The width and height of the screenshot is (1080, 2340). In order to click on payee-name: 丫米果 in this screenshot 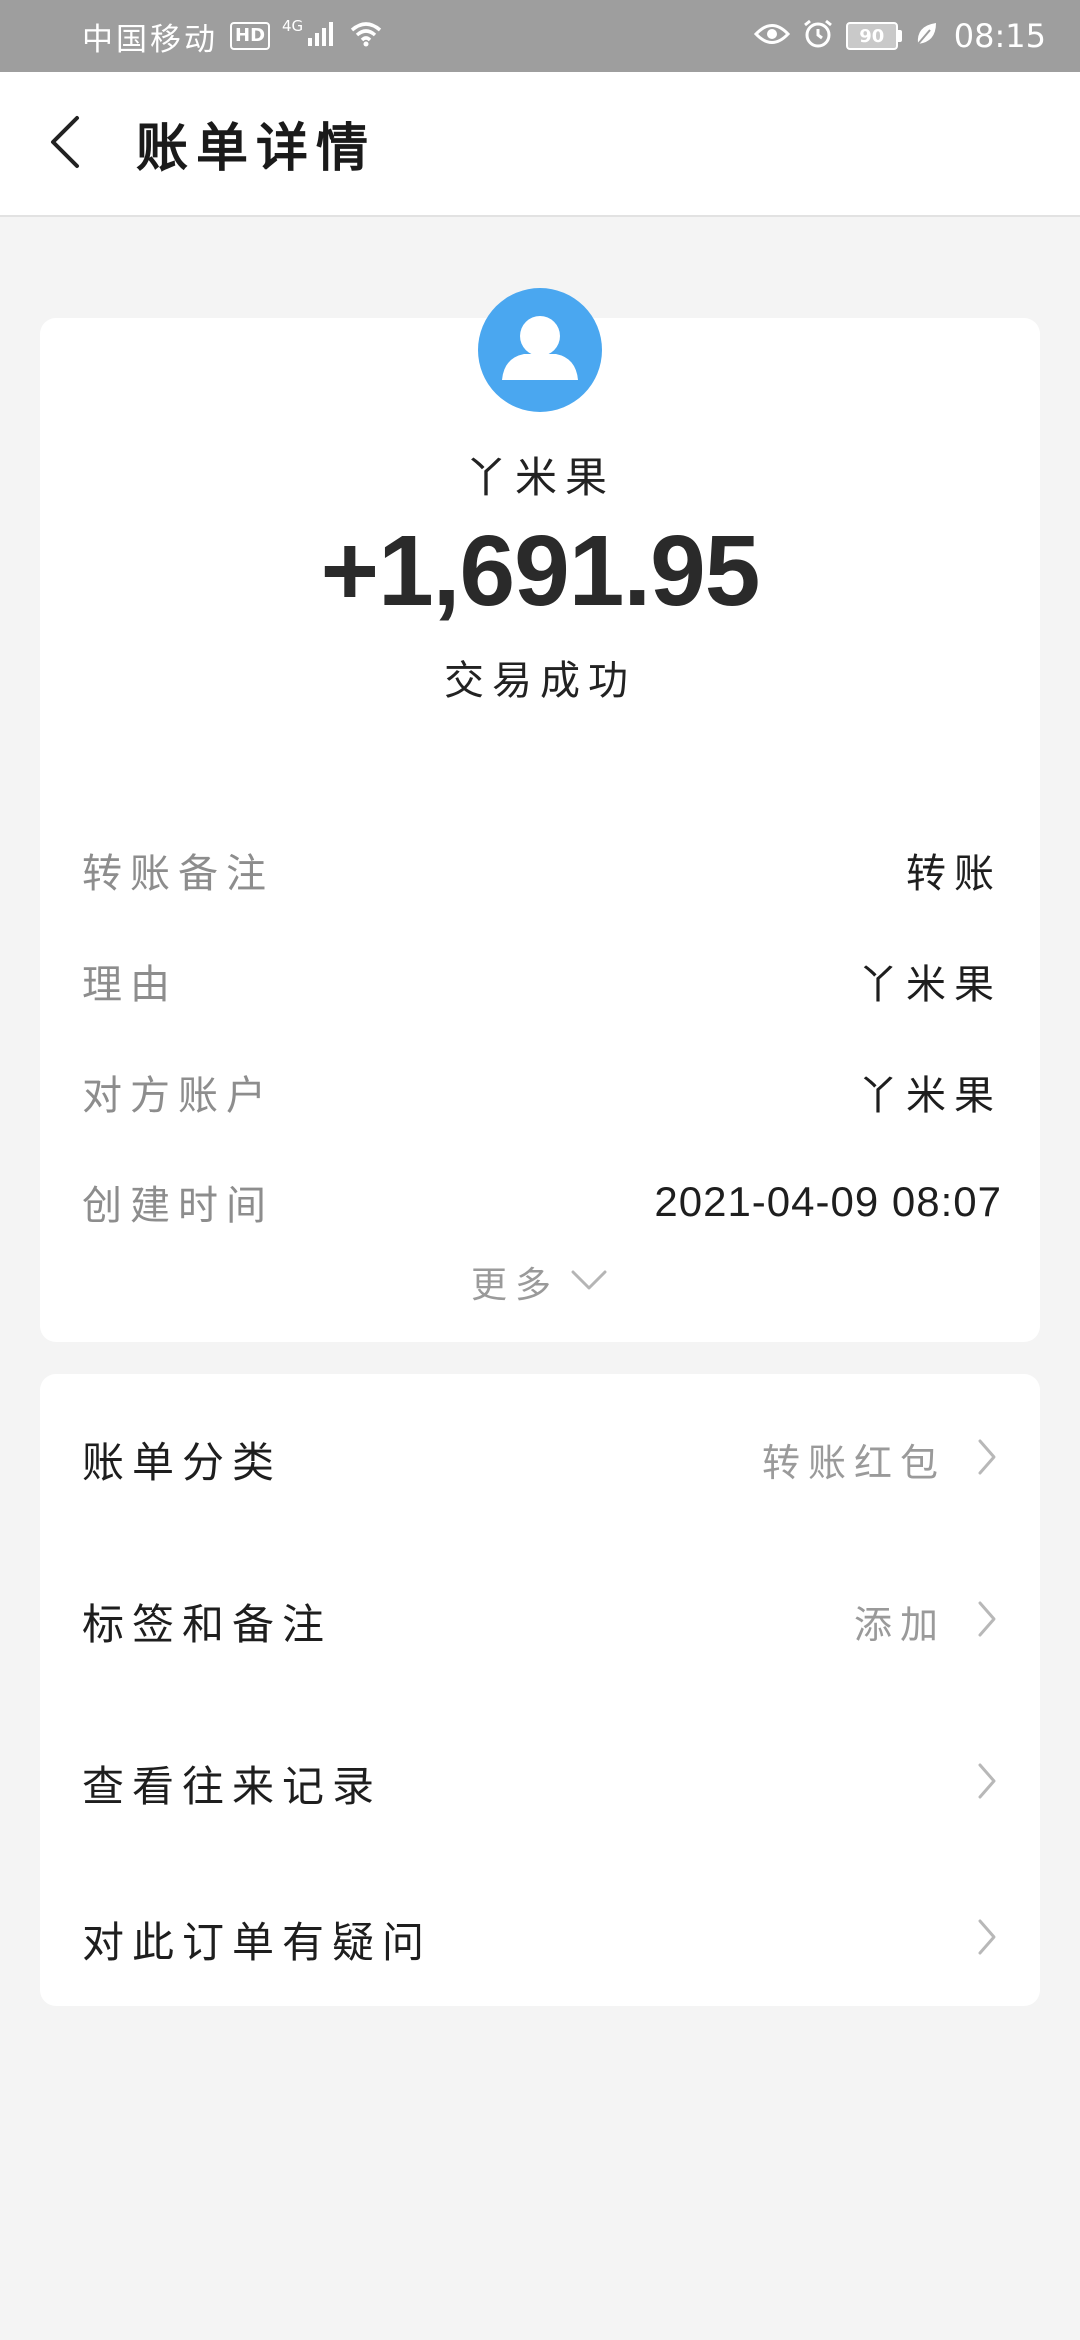, I will do `click(539, 477)`.